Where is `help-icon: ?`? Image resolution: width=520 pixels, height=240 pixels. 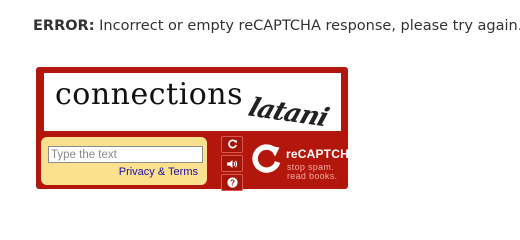 help-icon: ? is located at coordinates (232, 182).